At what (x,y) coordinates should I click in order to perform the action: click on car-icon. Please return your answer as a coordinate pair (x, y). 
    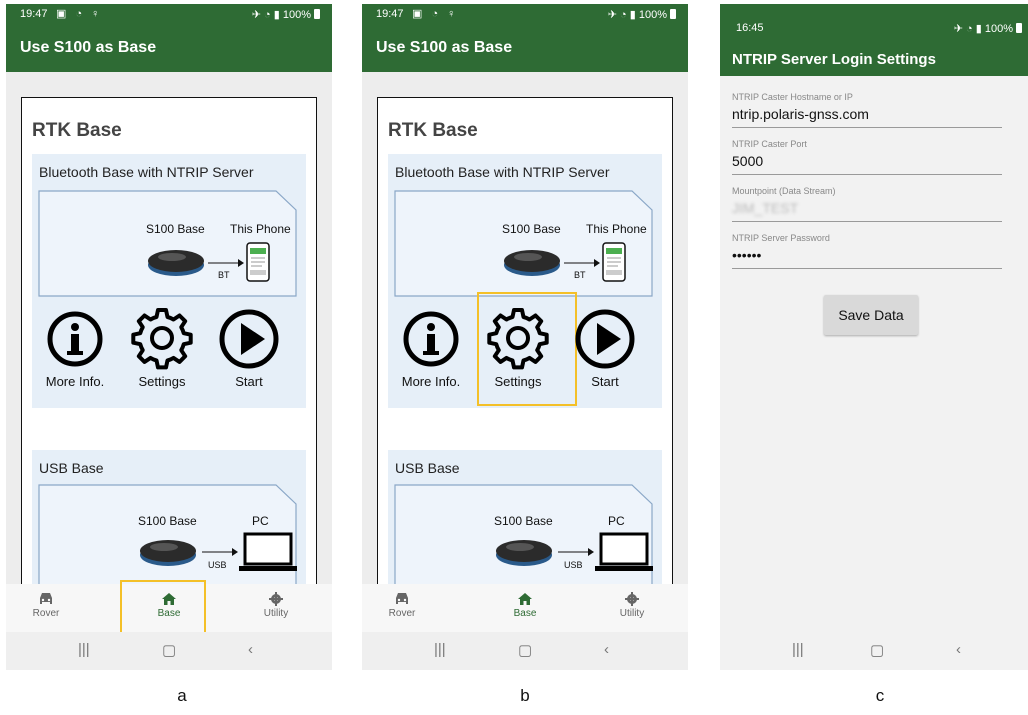
    Looking at the image, I should click on (46, 598).